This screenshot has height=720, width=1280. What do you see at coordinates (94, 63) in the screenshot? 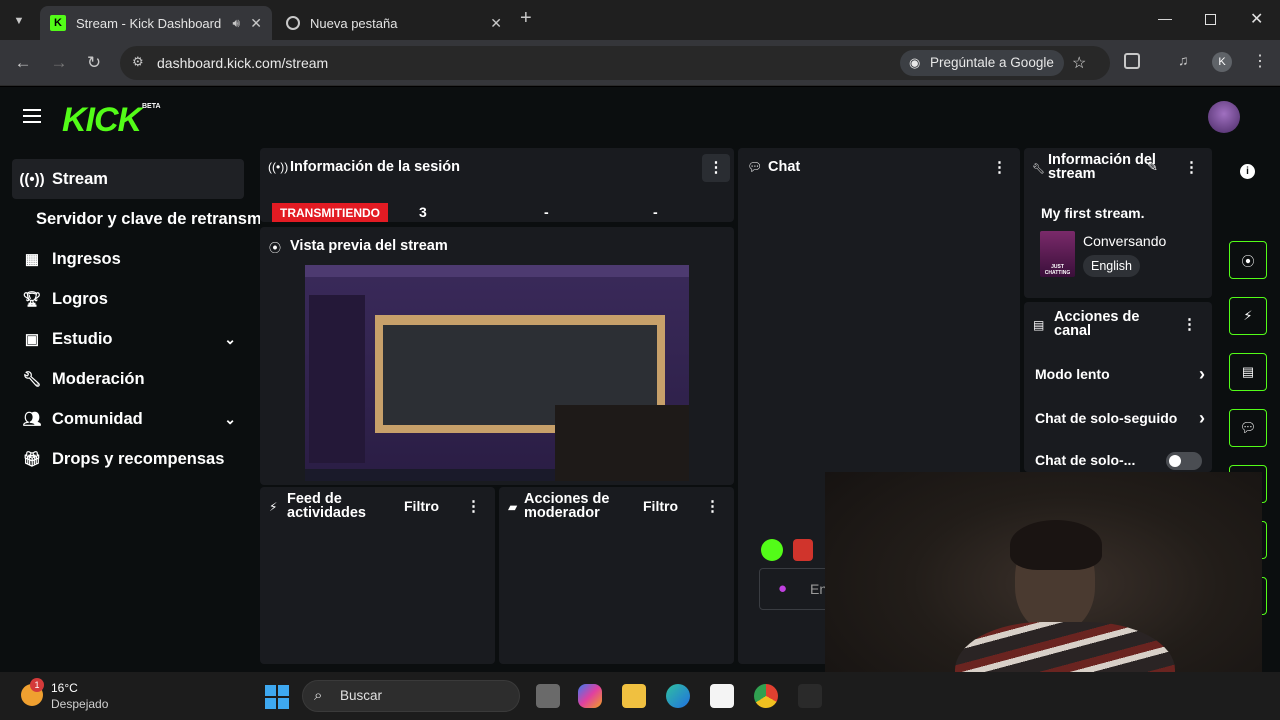
I see `reload-icon: ↻` at bounding box center [94, 63].